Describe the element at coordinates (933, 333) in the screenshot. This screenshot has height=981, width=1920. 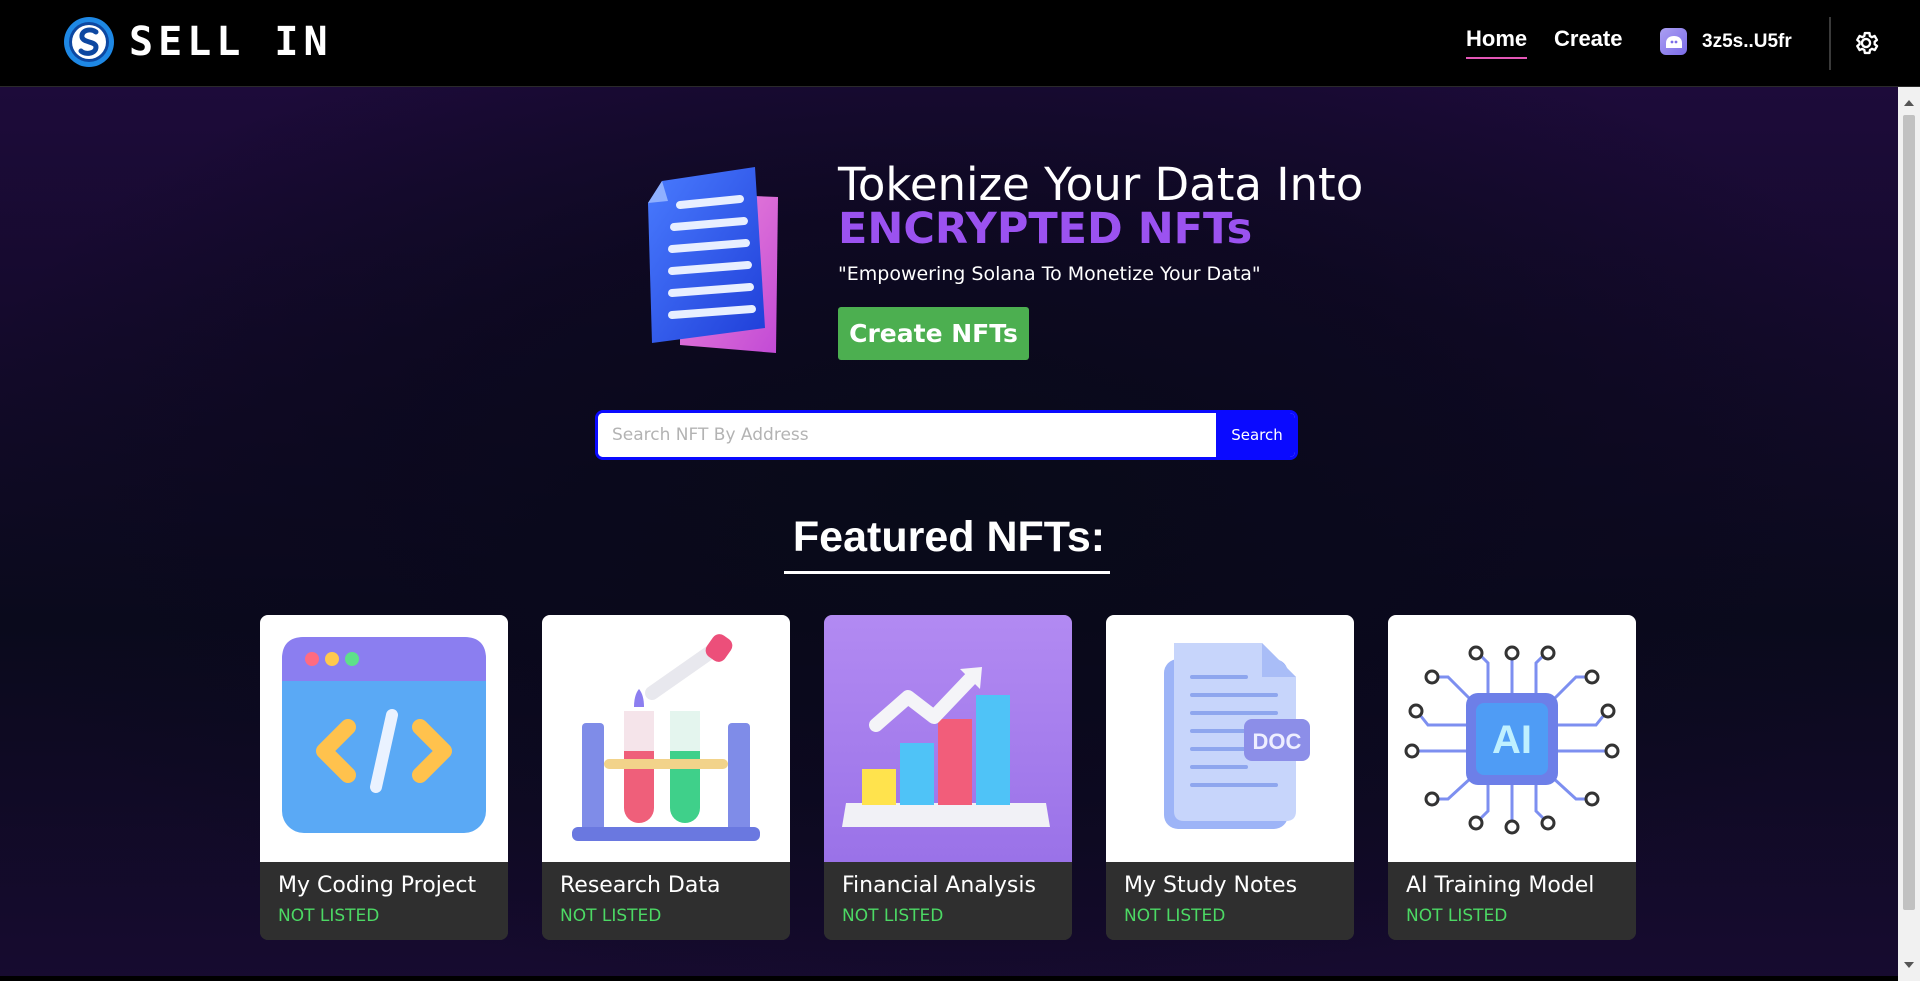
I see `create-nfts-button: Create NFTs` at that location.